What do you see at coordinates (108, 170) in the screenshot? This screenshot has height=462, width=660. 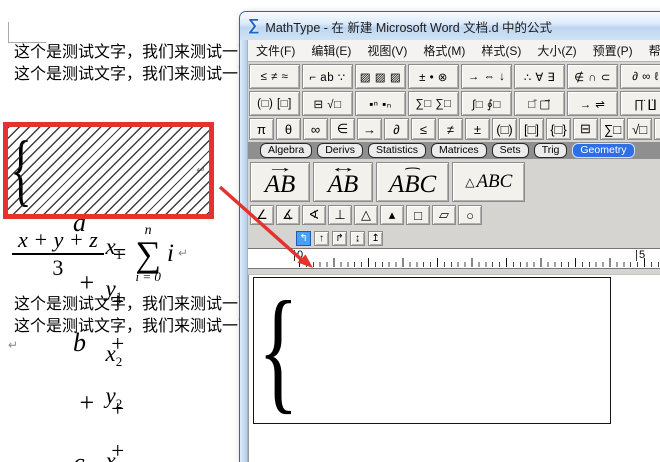 I see `ole-edit-hatch-pattern` at bounding box center [108, 170].